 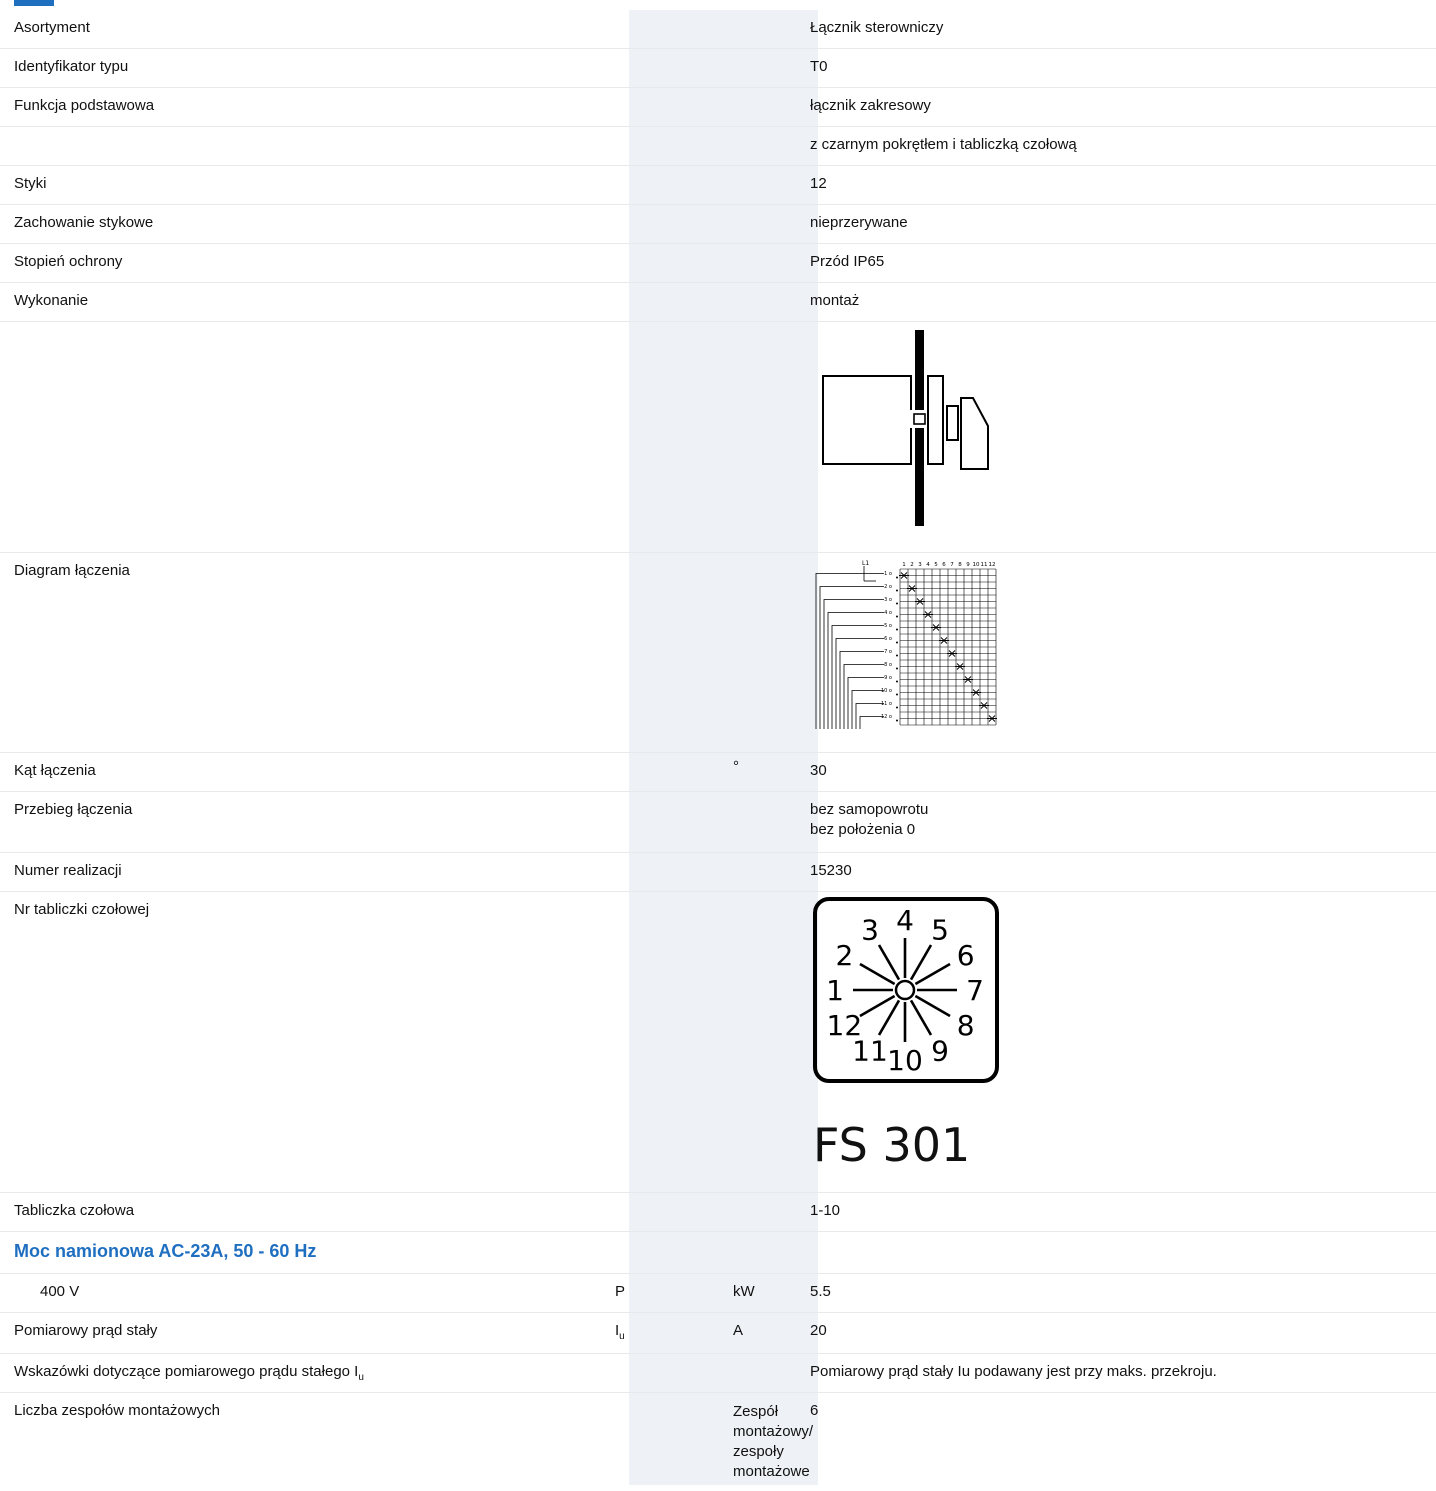 I want to click on spec-row: Asortyment Łącznik sterowniczy, so click(x=718, y=29).